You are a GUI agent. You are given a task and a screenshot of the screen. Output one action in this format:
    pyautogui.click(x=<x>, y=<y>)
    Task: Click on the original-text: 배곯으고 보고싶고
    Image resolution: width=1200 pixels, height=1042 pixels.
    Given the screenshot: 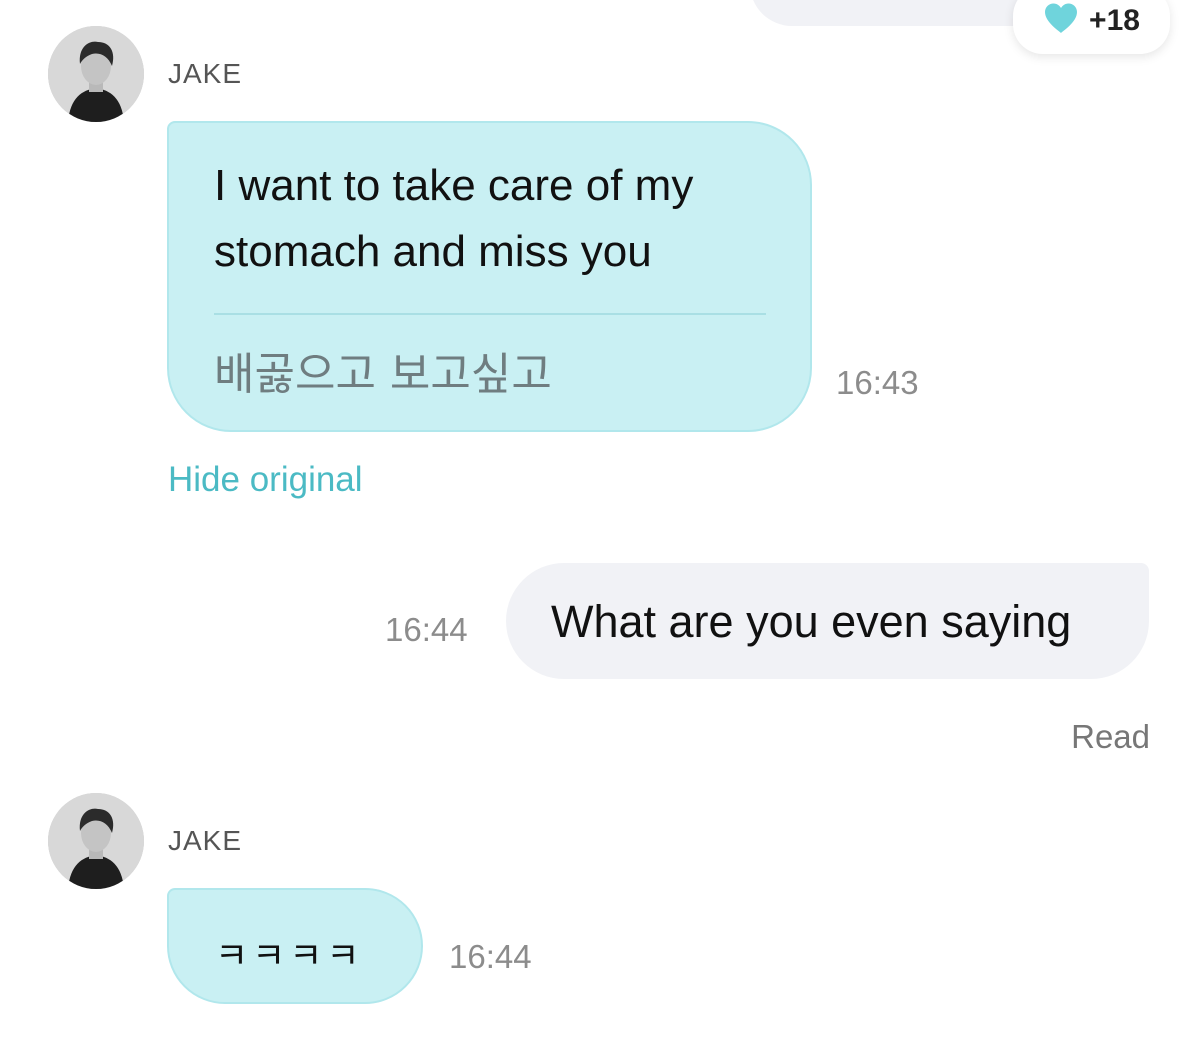 What is the action you would take?
    pyautogui.click(x=383, y=374)
    